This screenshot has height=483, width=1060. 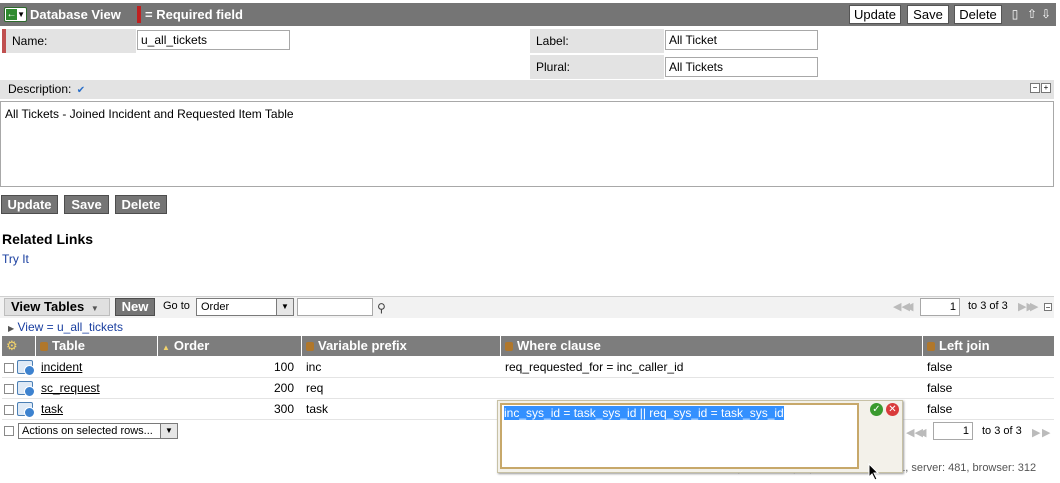 I want to click on collapse-icon: −, so click(x=1035, y=88).